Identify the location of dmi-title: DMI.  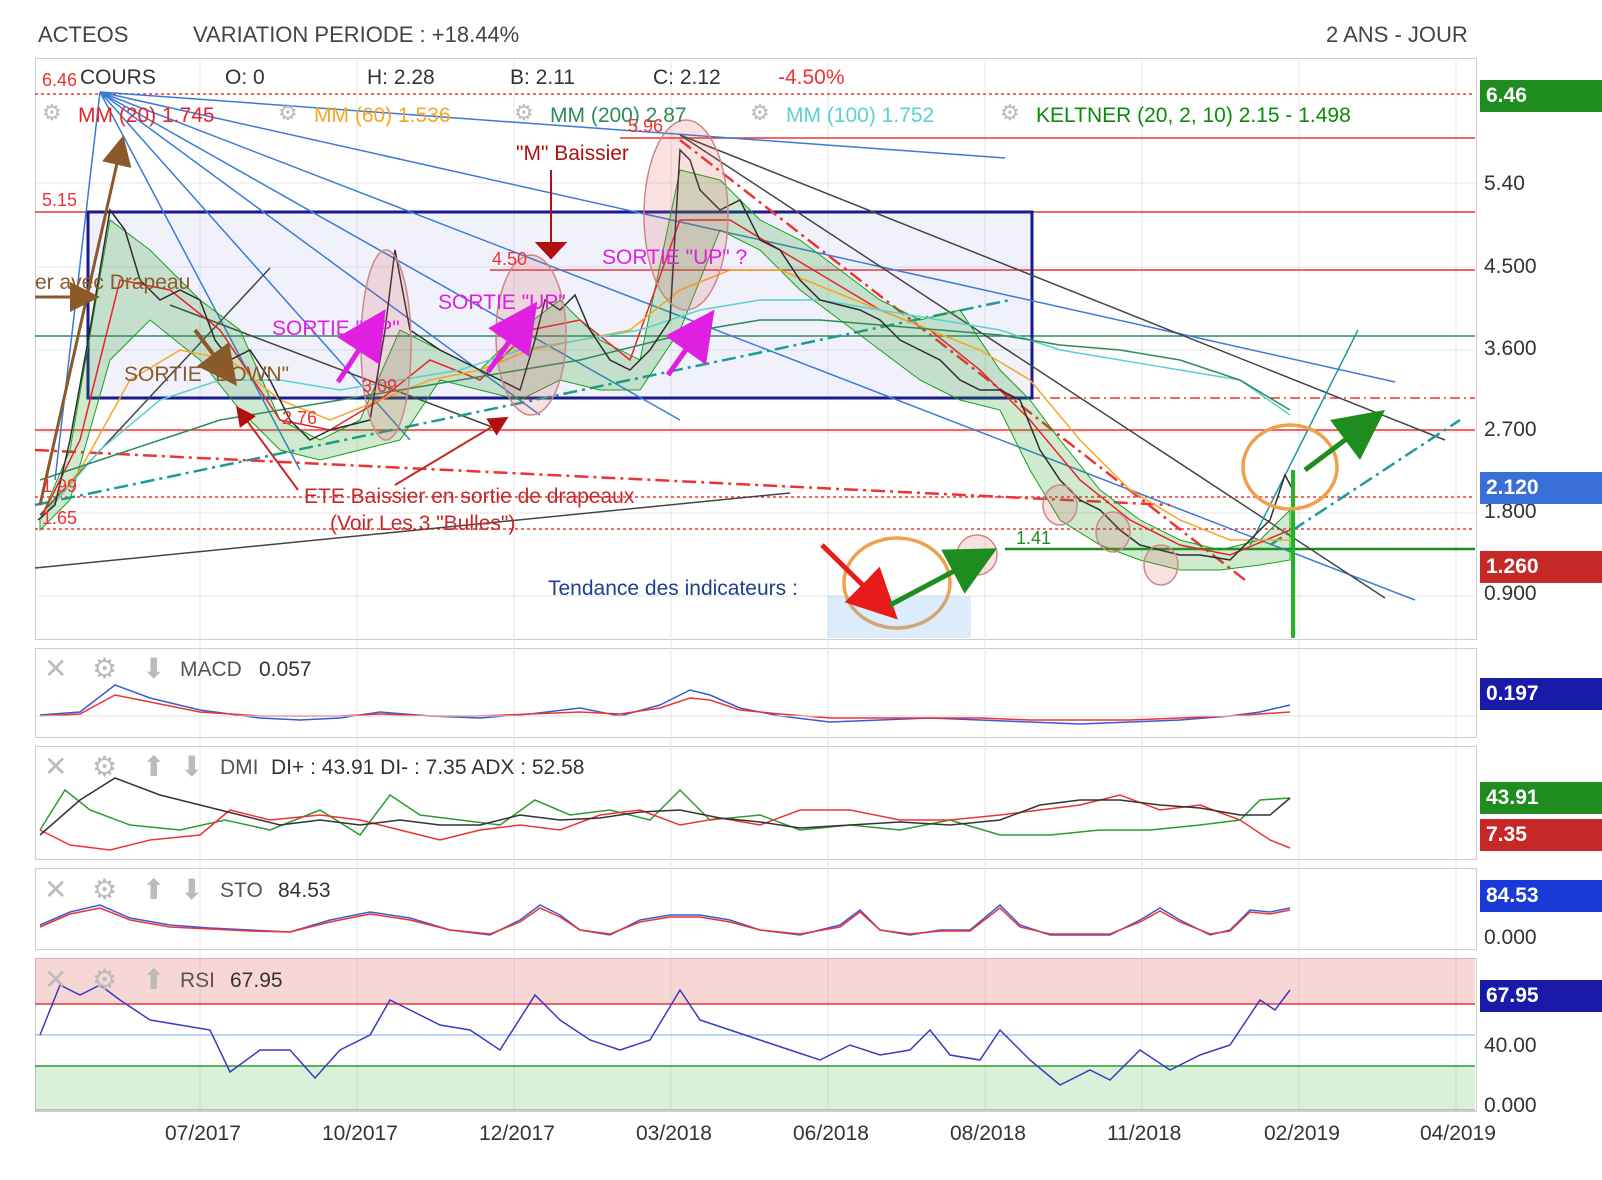
(239, 767).